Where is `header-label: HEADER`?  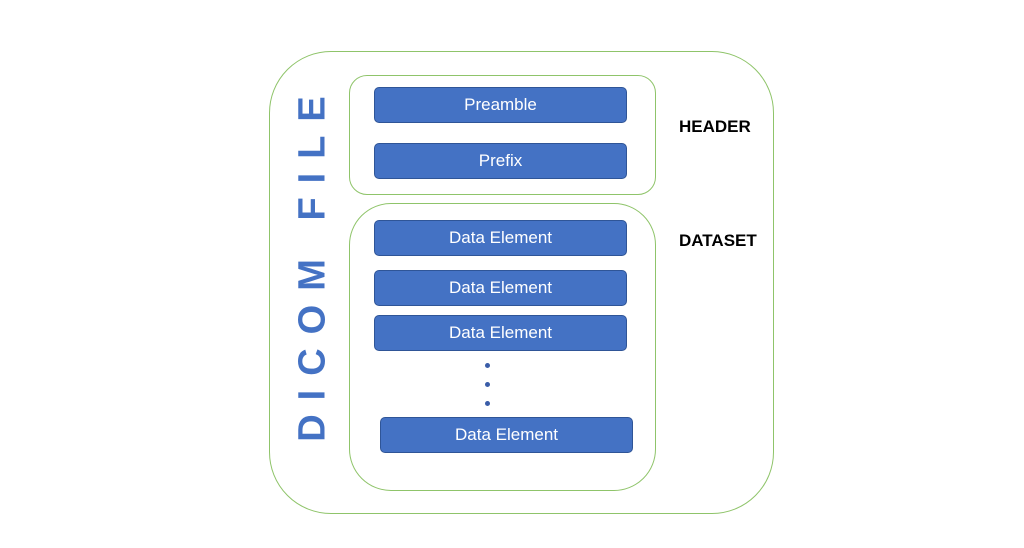 header-label: HEADER is located at coordinates (715, 126).